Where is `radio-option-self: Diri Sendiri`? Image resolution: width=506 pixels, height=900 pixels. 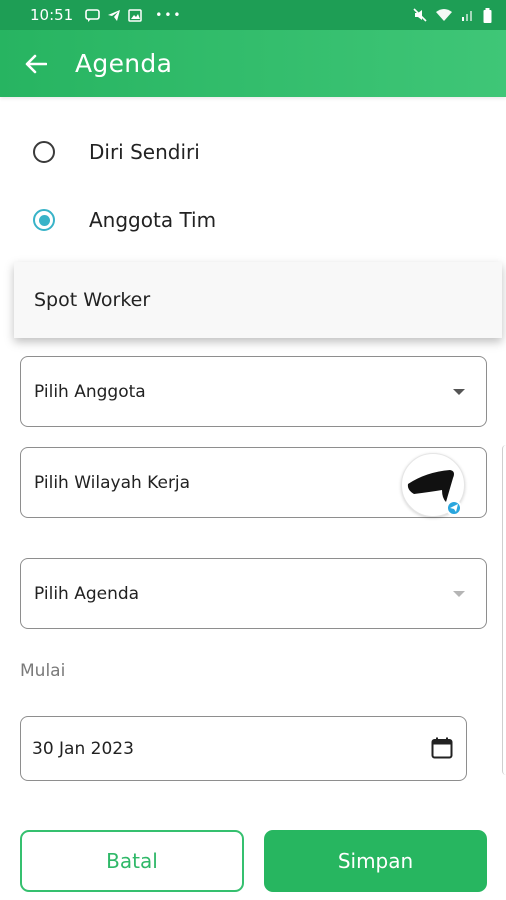 radio-option-self: Diri Sendiri is located at coordinates (116, 152).